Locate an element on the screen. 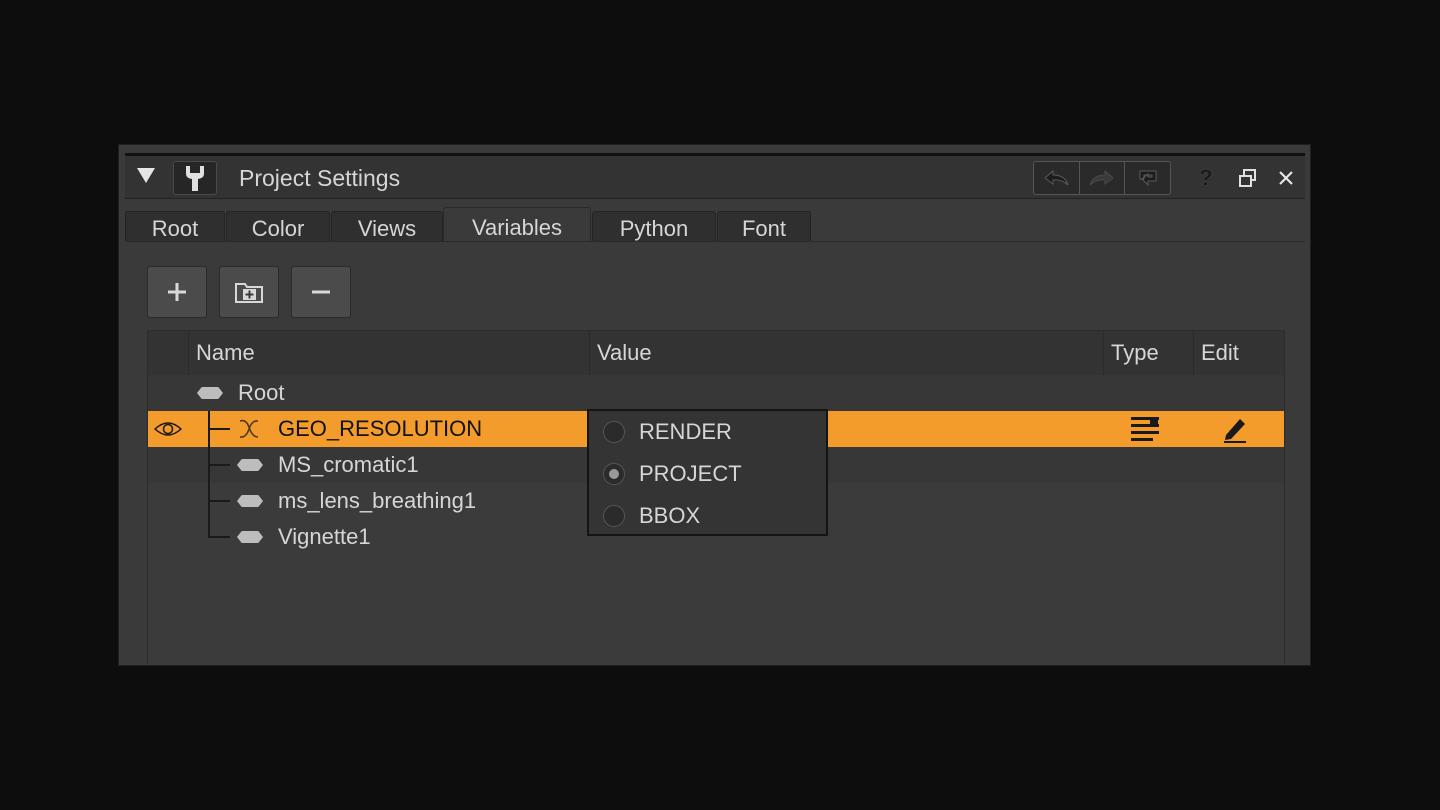  help-icon: ? is located at coordinates (1206, 177).